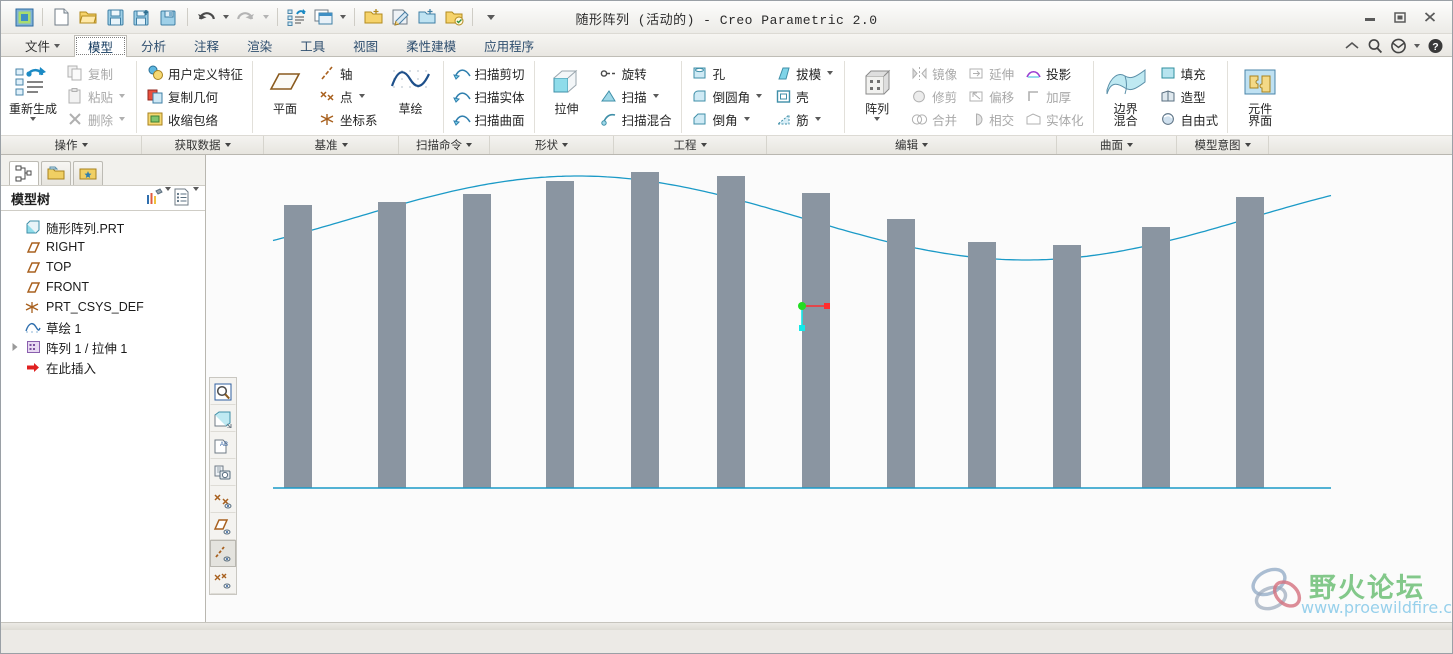  What do you see at coordinates (1117, 145) in the screenshot?
I see `group-label-surfaces: 曲面` at bounding box center [1117, 145].